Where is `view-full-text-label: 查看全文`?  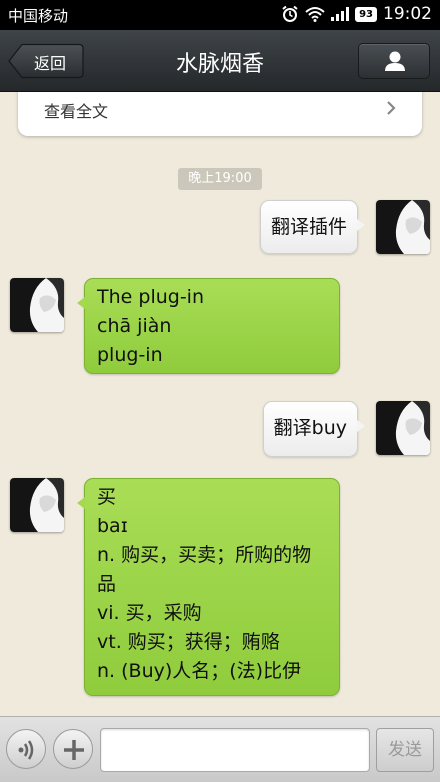 view-full-text-label: 查看全文 is located at coordinates (76, 111).